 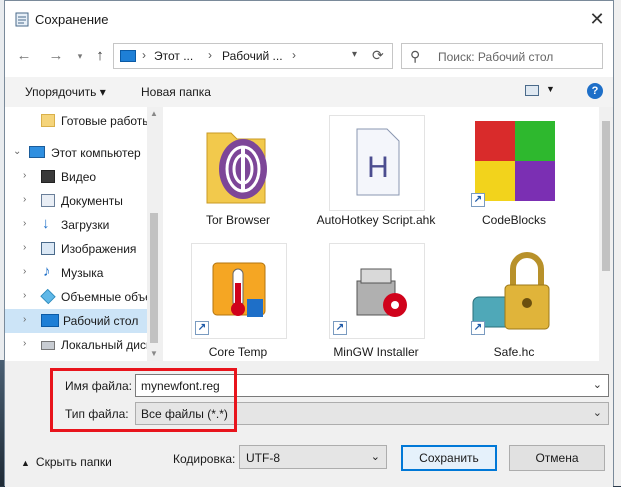 What do you see at coordinates (98, 386) in the screenshot?
I see `filename-label: Имя файла:` at bounding box center [98, 386].